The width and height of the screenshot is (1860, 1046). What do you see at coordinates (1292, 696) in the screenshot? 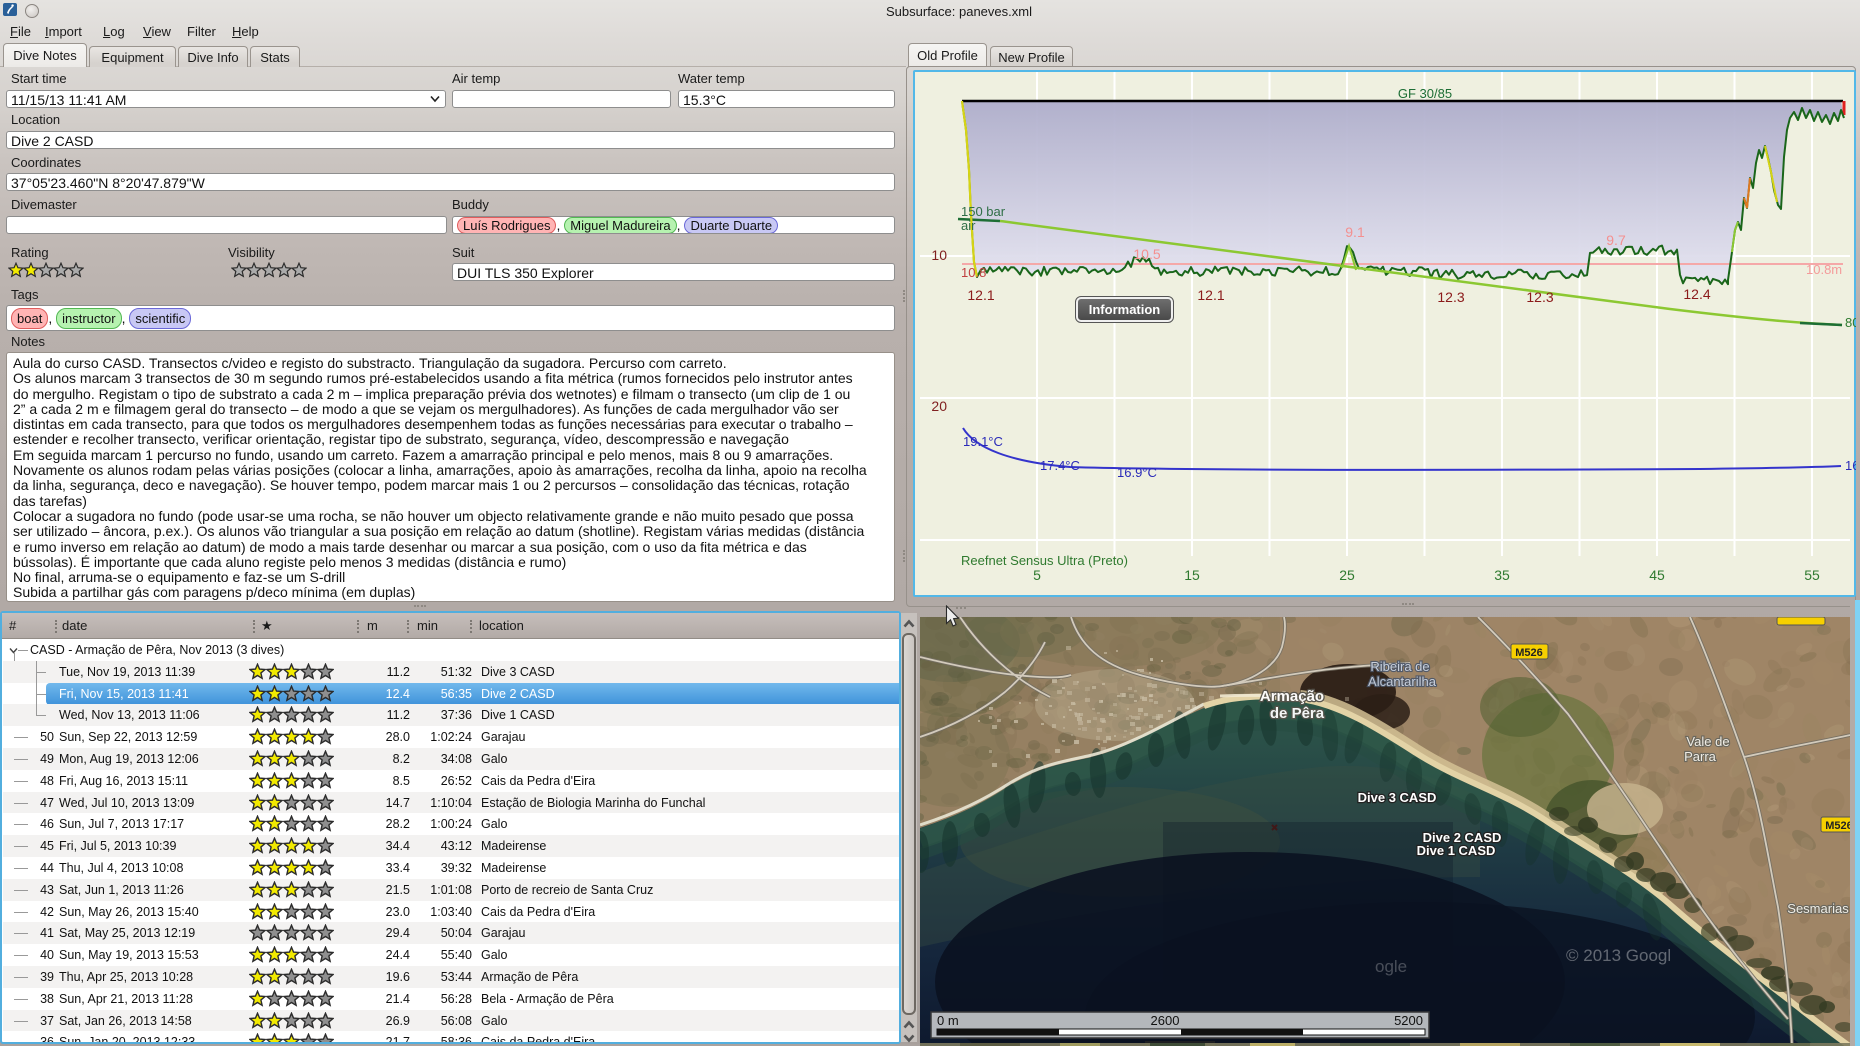
I see `svg-text: Armação` at bounding box center [1292, 696].